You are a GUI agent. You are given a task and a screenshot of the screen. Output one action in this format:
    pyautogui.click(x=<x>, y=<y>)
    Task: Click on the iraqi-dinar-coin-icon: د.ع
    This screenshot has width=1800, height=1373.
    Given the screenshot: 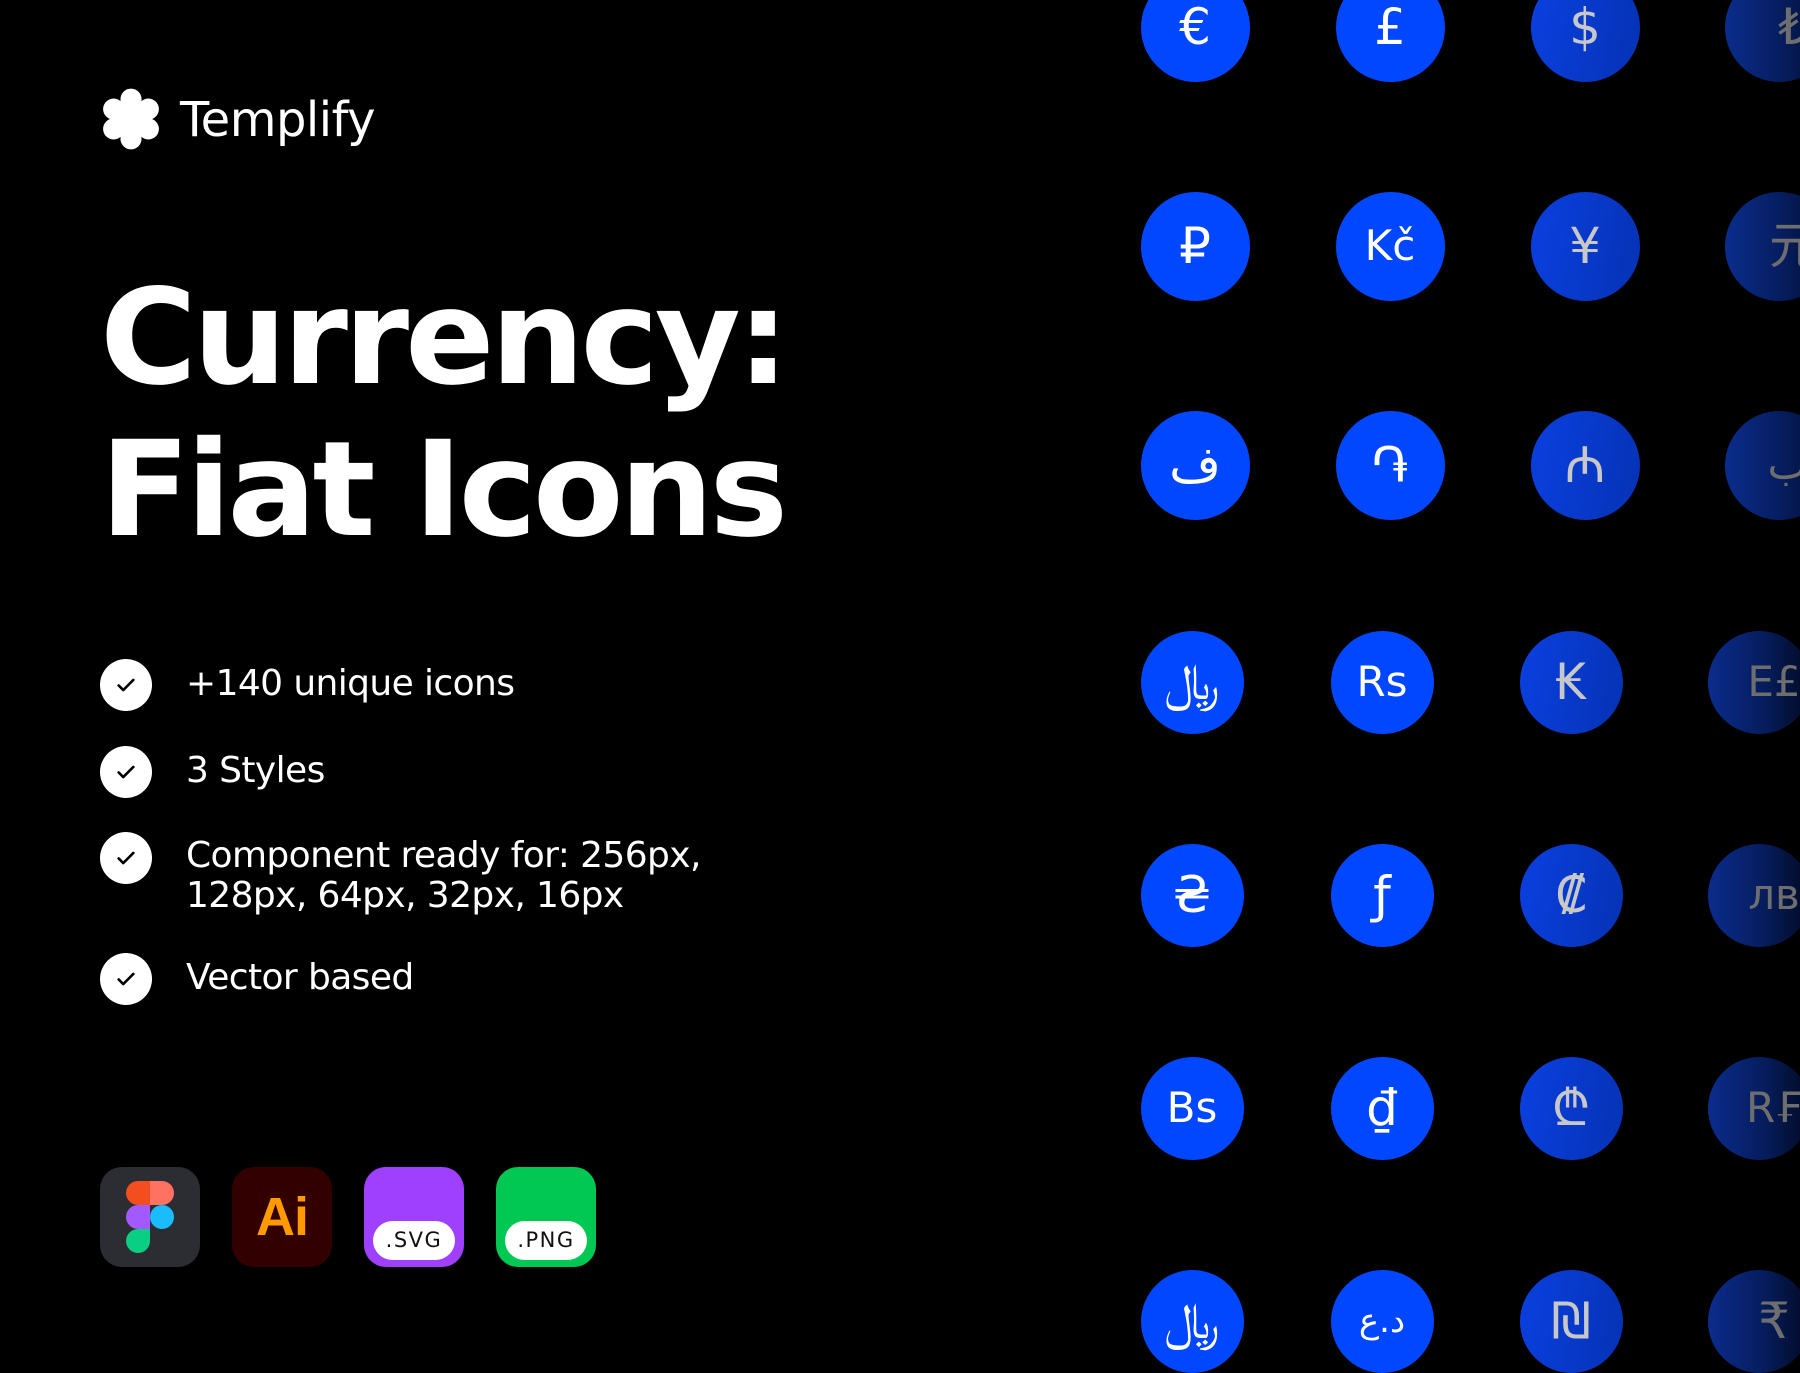 What is the action you would take?
    pyautogui.click(x=1382, y=1321)
    